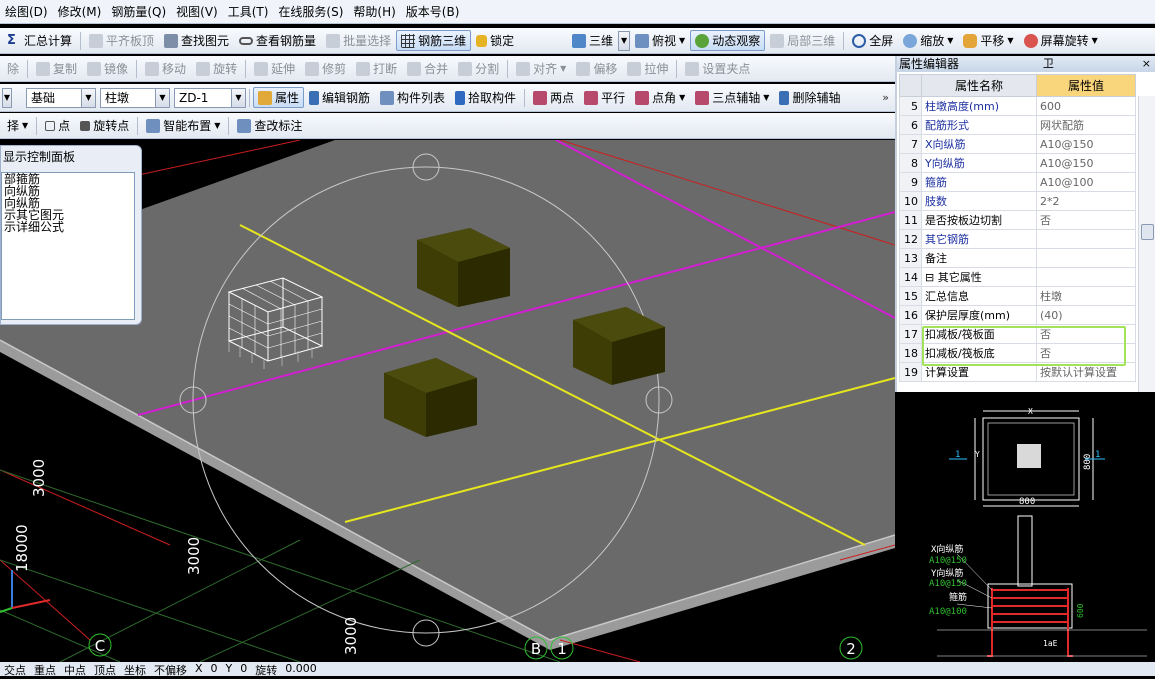 Image resolution: width=1155 pixels, height=679 pixels. Describe the element at coordinates (495, 40) in the screenshot. I see `lock-button: 锁定` at that location.